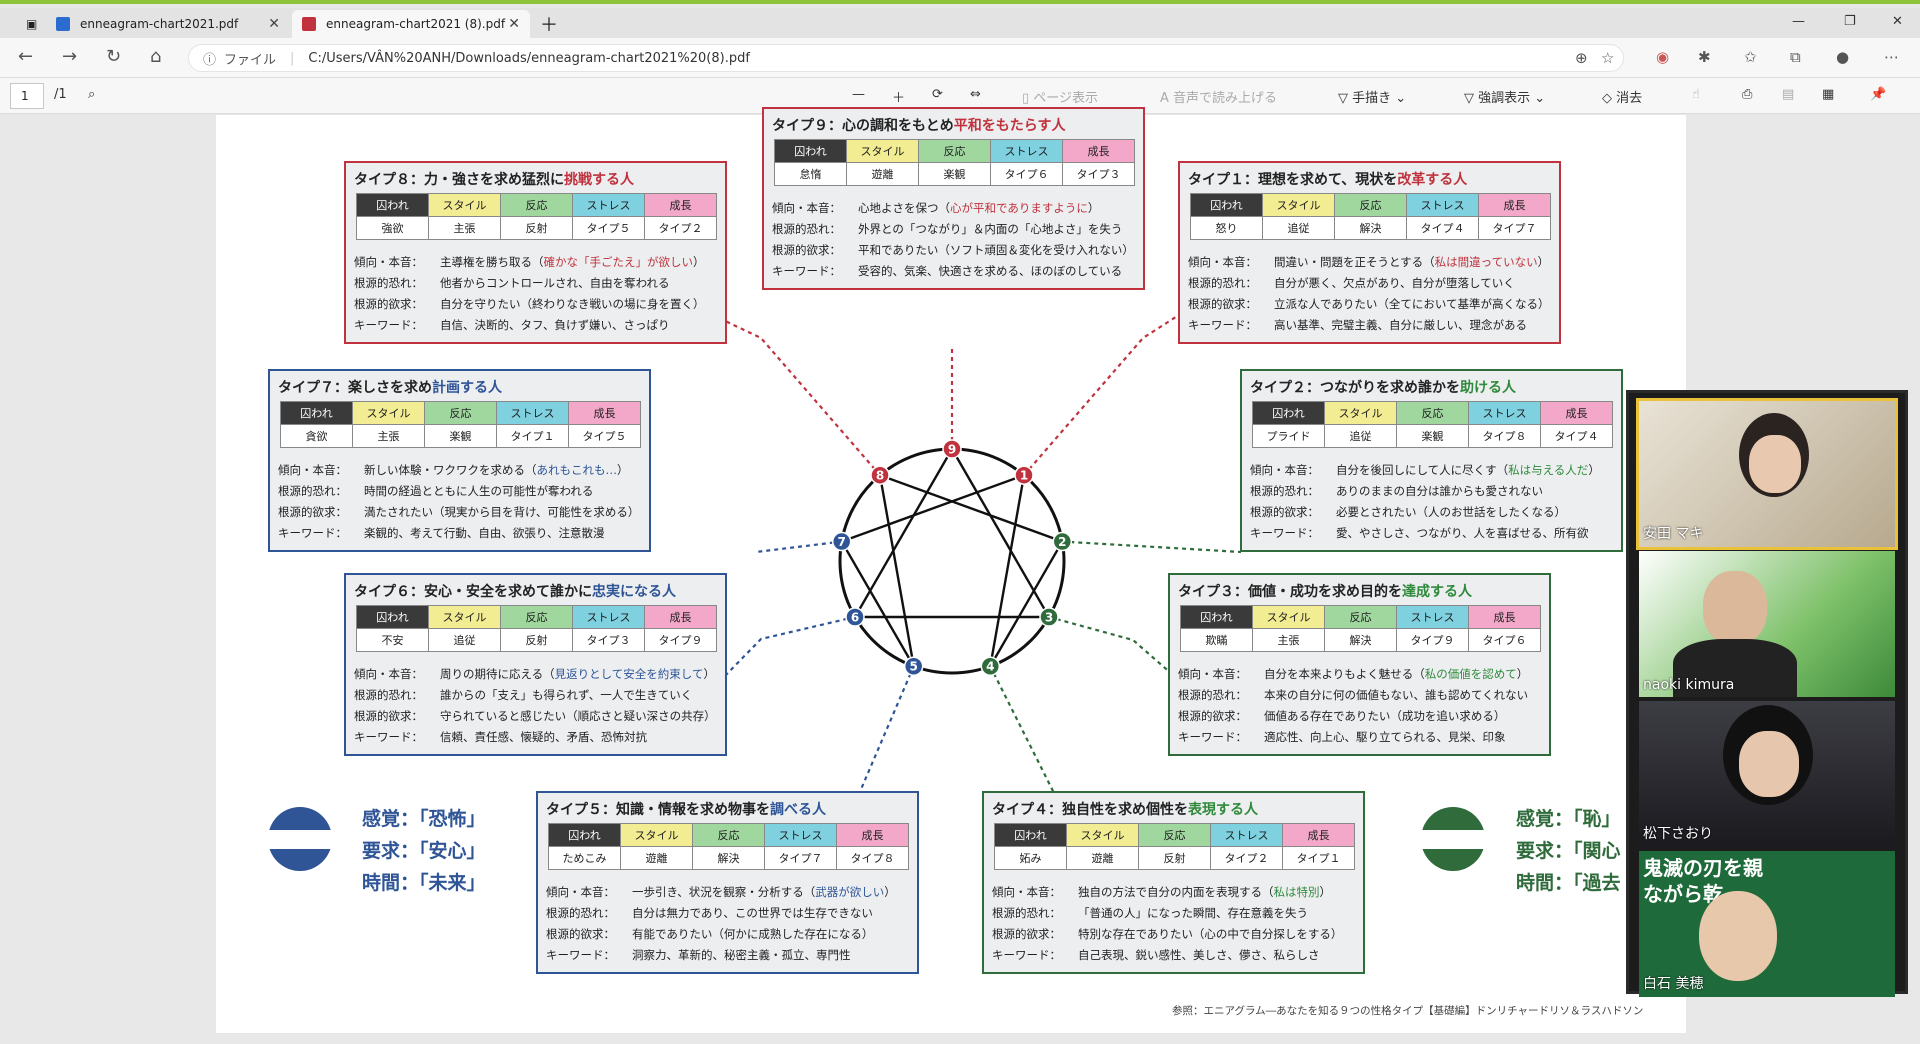 Image resolution: width=1920 pixels, height=1044 pixels. I want to click on video-tile: naoki kimura, so click(1767, 624).